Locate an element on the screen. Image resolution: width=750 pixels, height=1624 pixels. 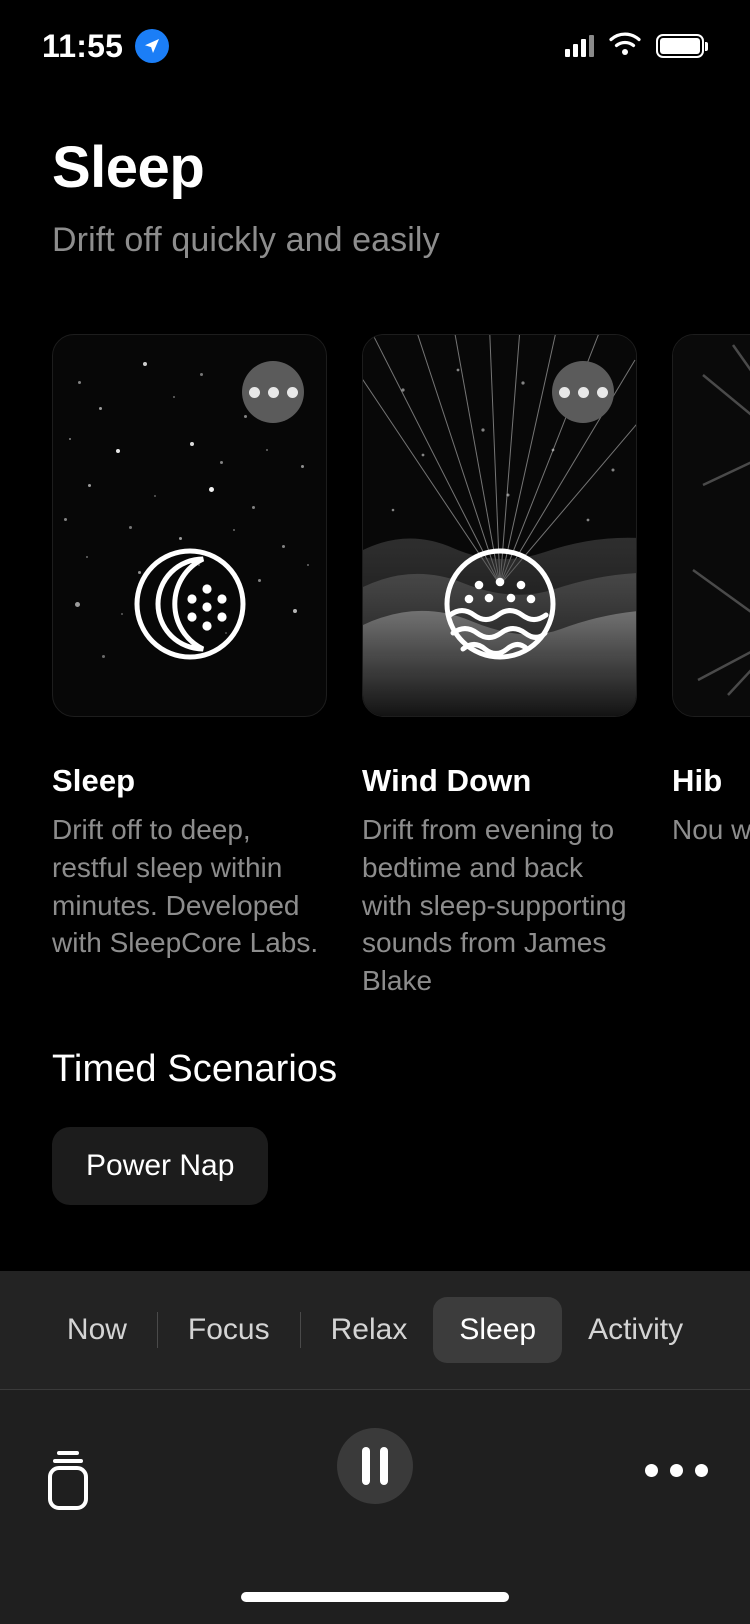
crescent-moon-dots-icon is located at coordinates (190, 606).